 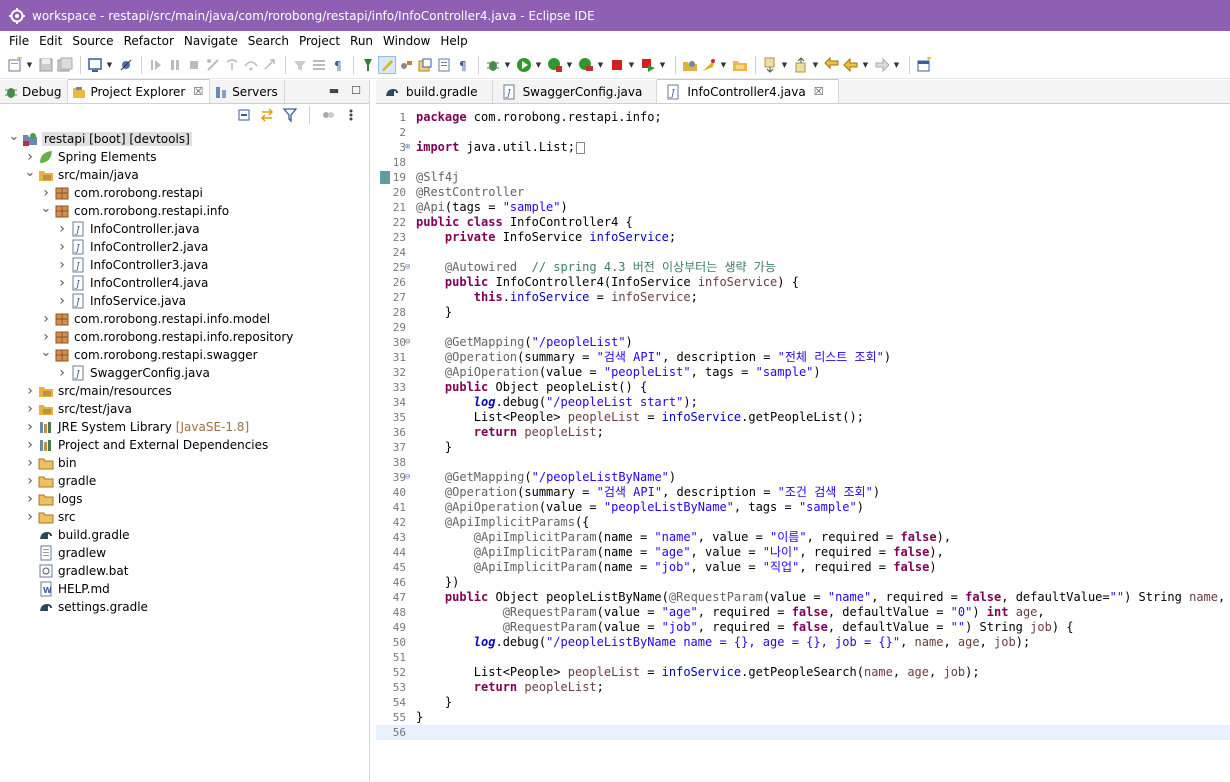 I want to click on code-line: 29, so click(x=803, y=327).